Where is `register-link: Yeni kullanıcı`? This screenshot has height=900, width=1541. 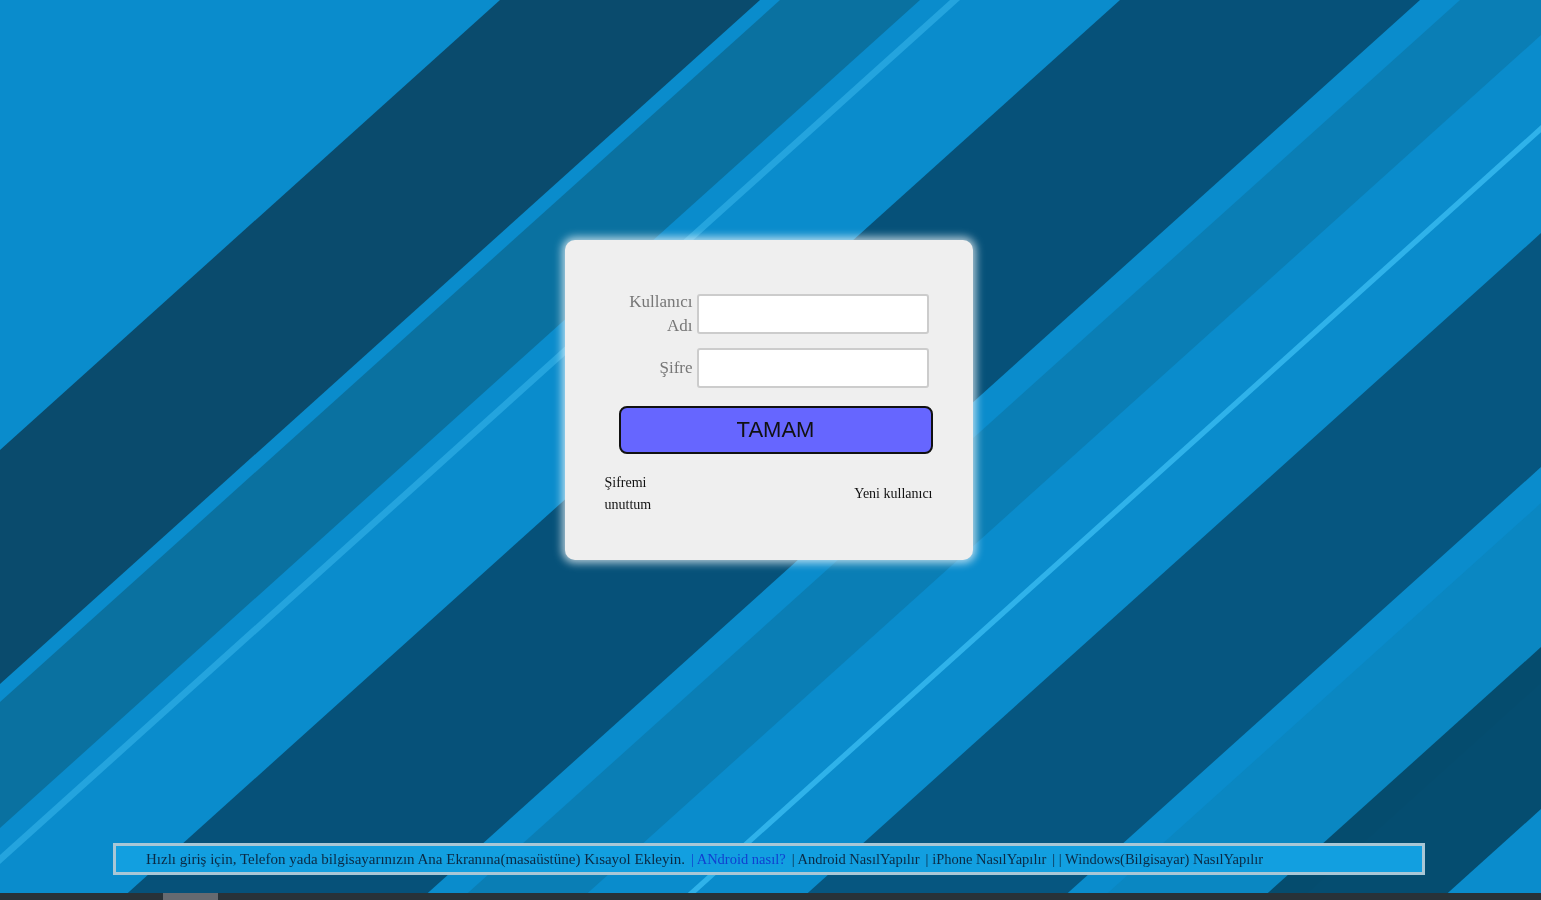 register-link: Yeni kullanıcı is located at coordinates (893, 494).